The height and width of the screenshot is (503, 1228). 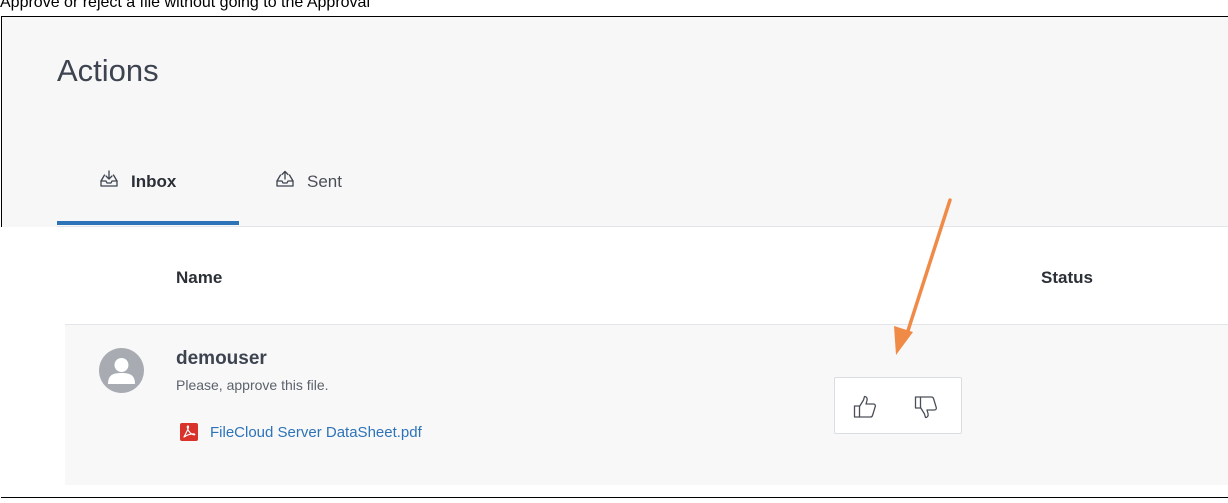 I want to click on inbox-upload-icon, so click(x=285, y=179).